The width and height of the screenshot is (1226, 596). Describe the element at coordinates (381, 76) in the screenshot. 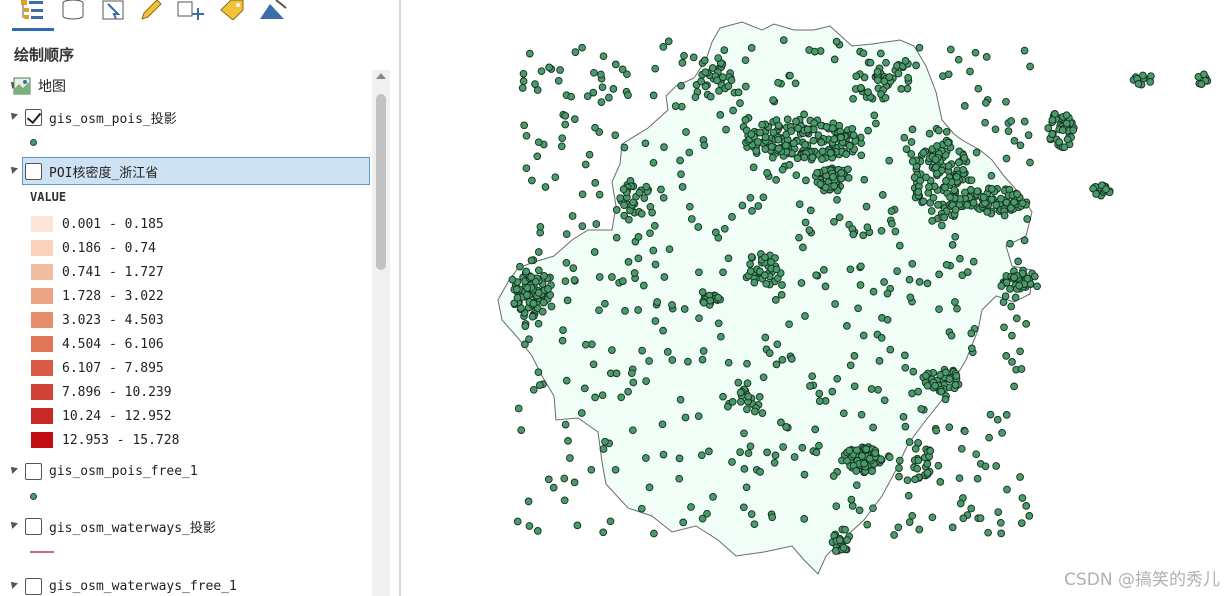

I see `scroll-up-arrow-icon` at that location.